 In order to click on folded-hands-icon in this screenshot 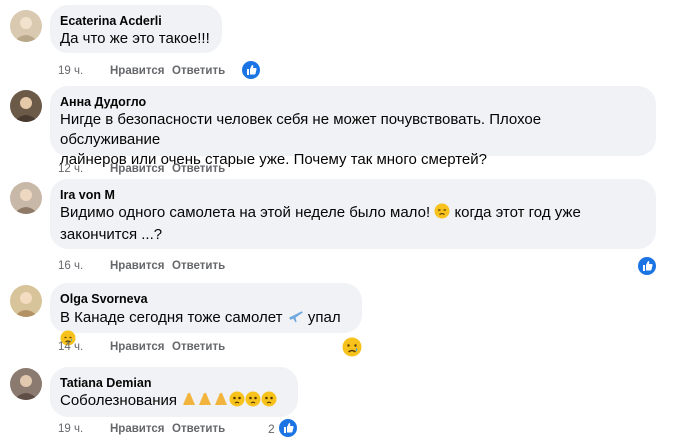, I will do `click(205, 402)`.